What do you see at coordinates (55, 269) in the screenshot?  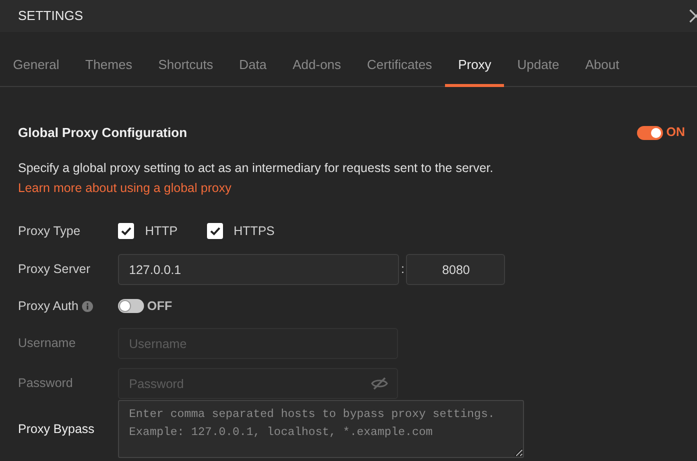 I see `field-label: Proxy Server` at bounding box center [55, 269].